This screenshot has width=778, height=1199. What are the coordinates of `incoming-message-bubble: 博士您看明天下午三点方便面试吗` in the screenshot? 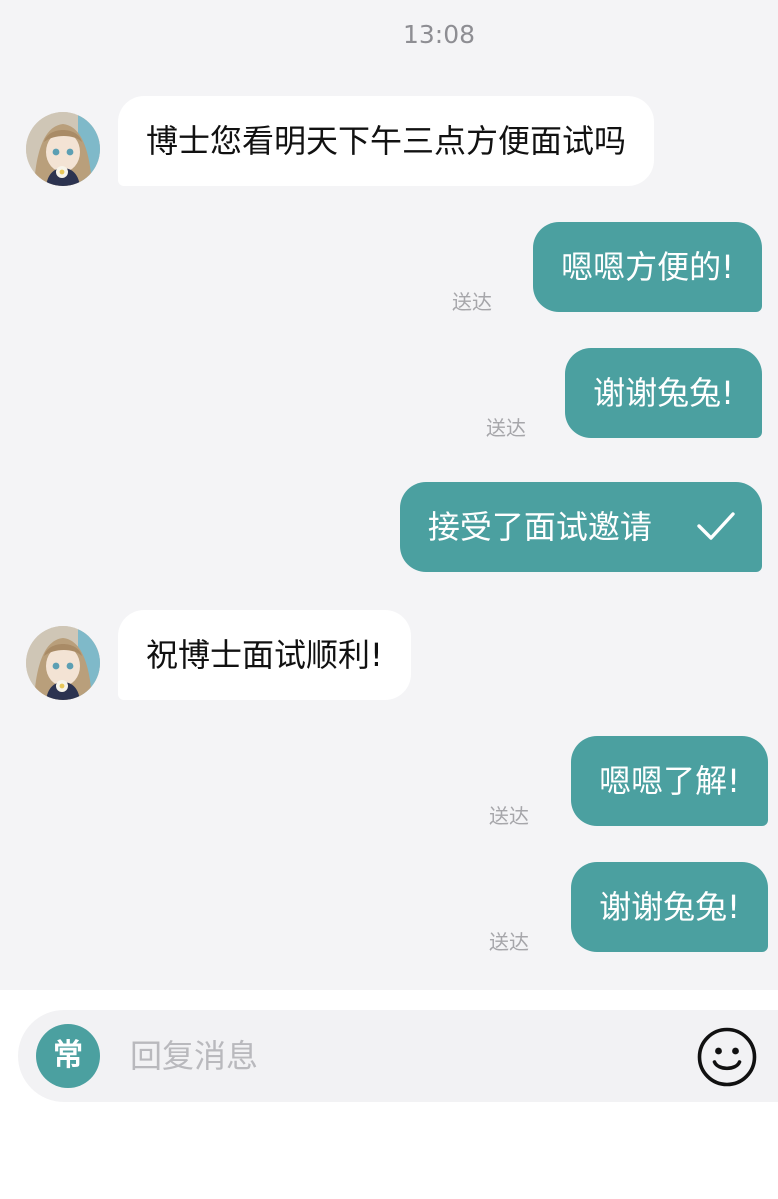 It's located at (386, 141).